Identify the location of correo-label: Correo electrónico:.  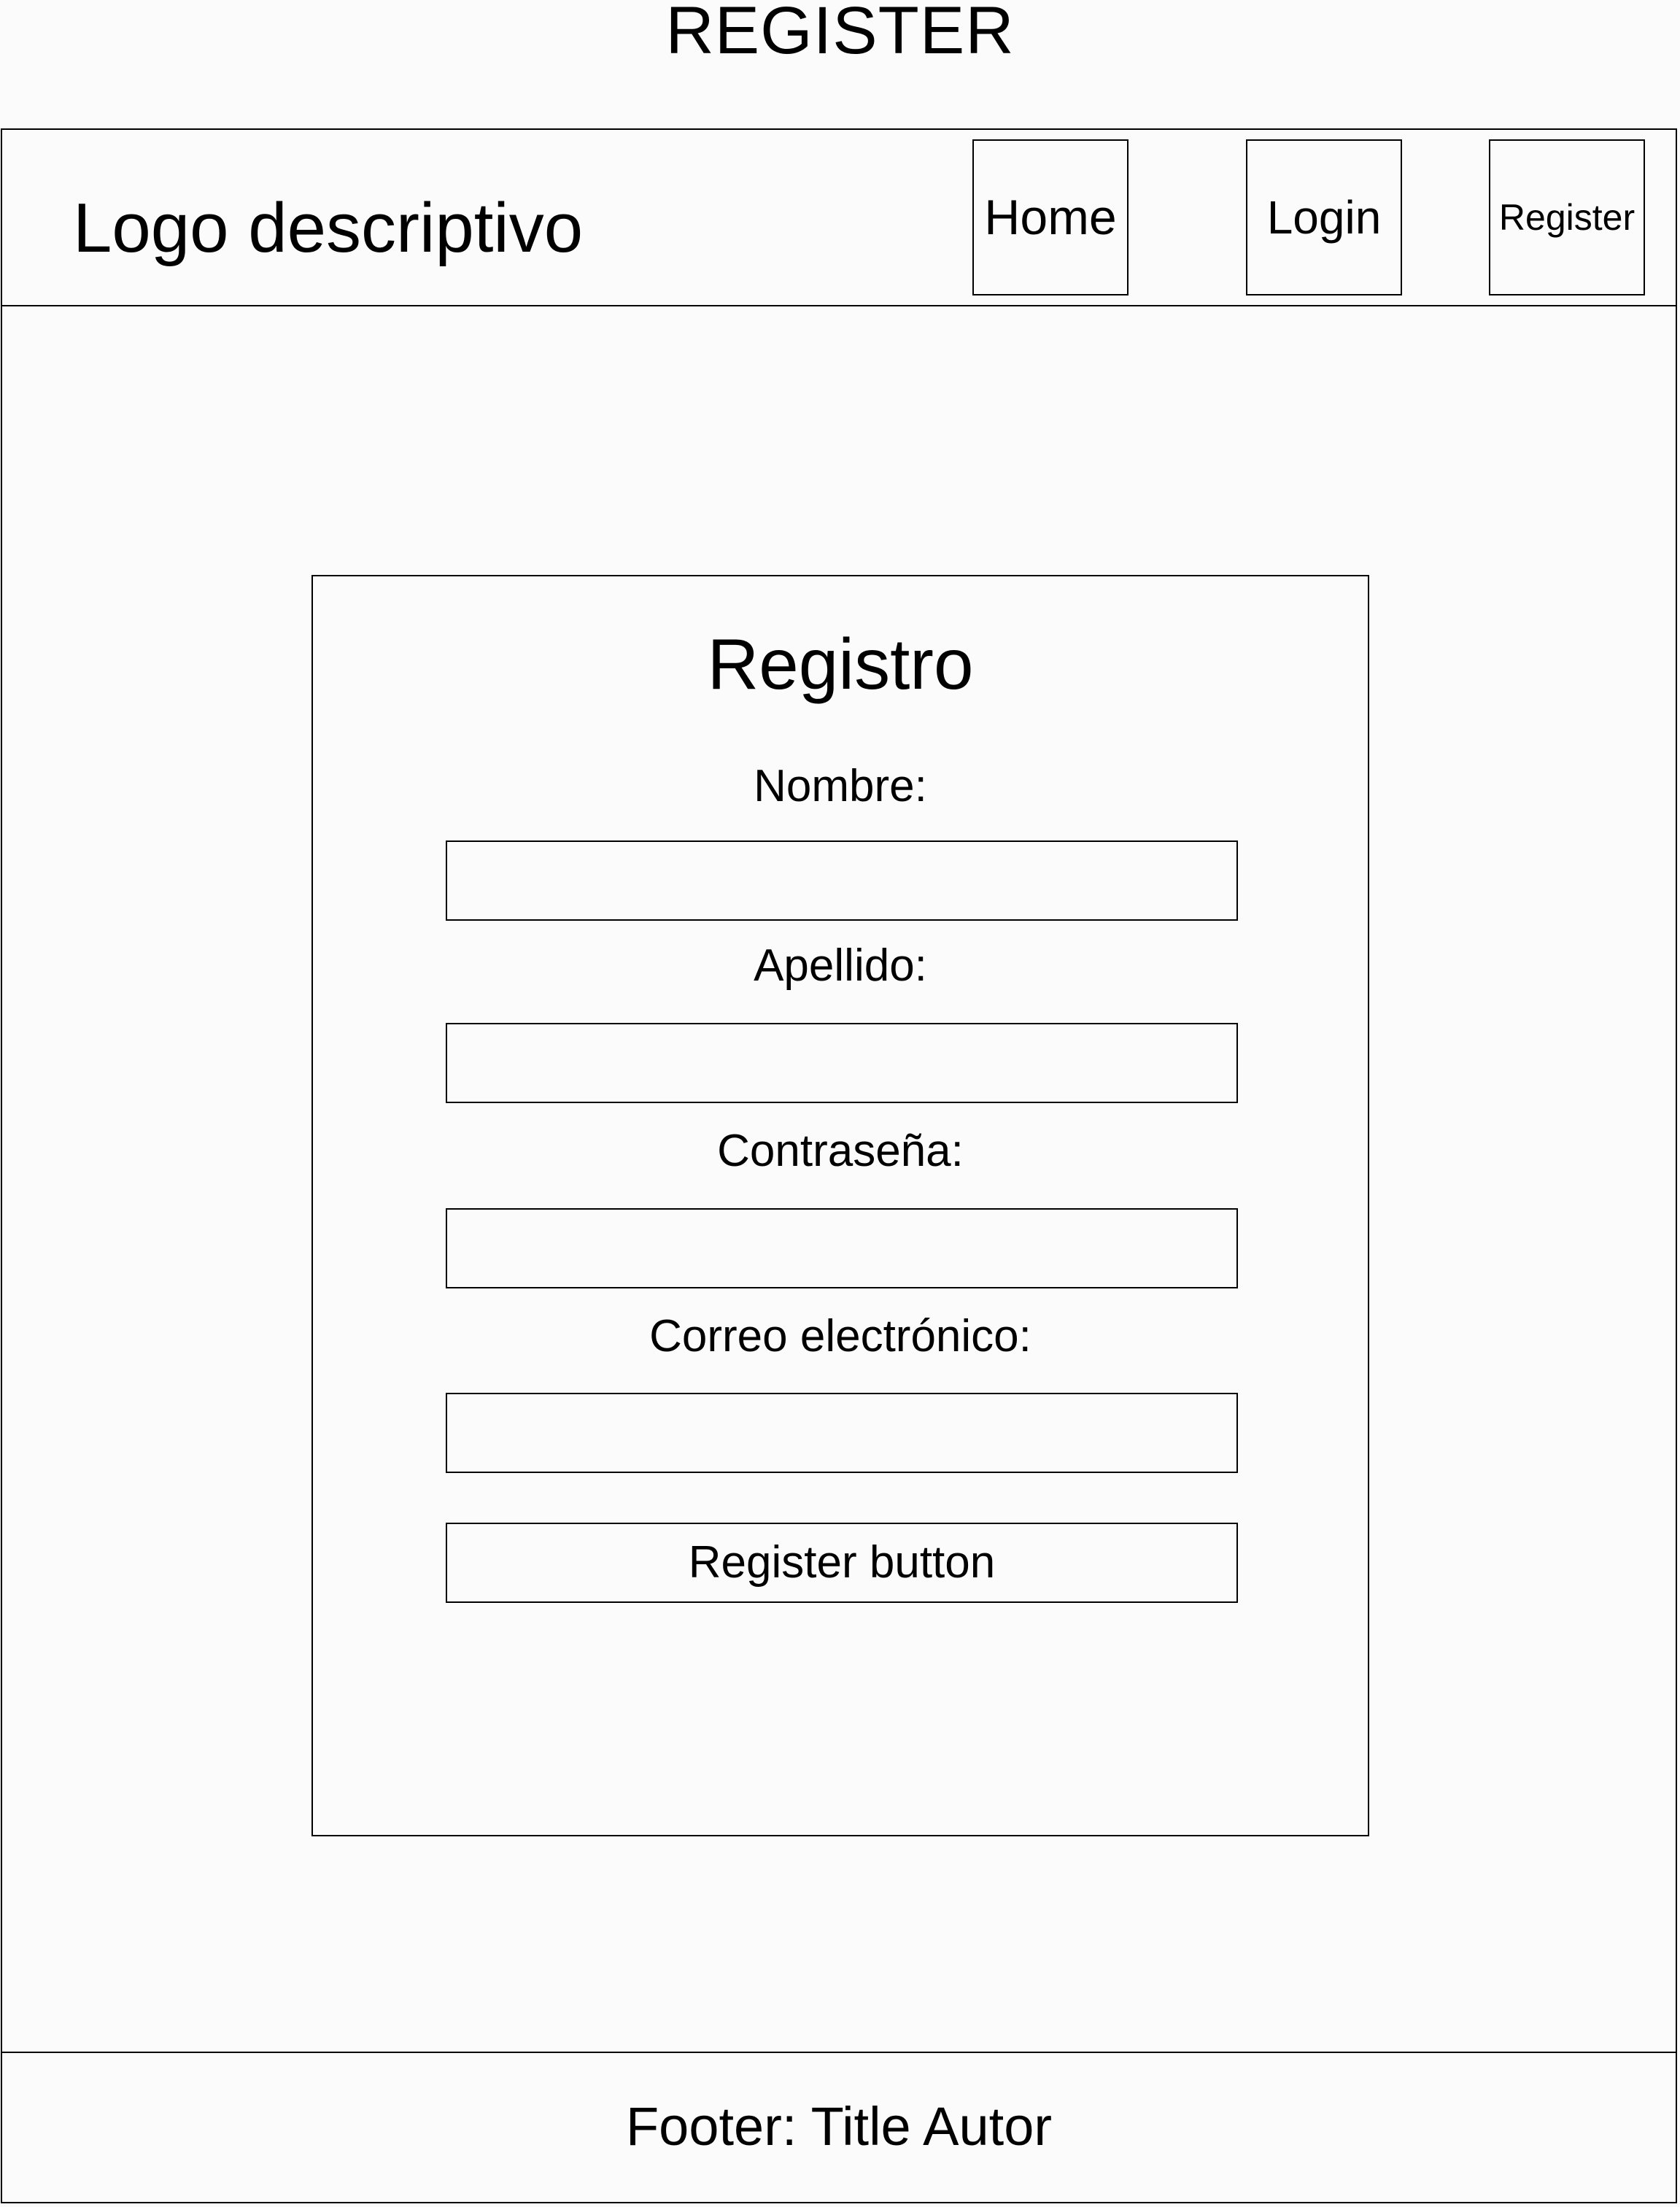
(840, 1336).